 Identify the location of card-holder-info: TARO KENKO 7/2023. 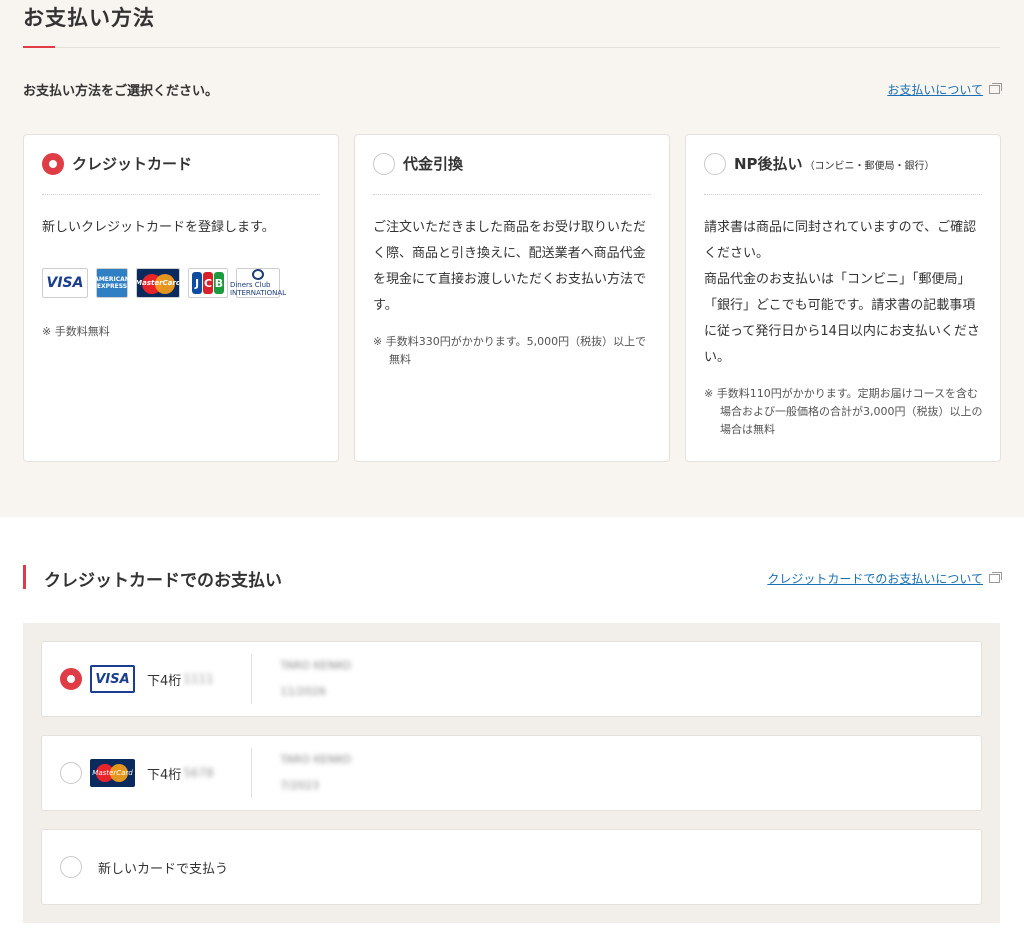
(315, 773).